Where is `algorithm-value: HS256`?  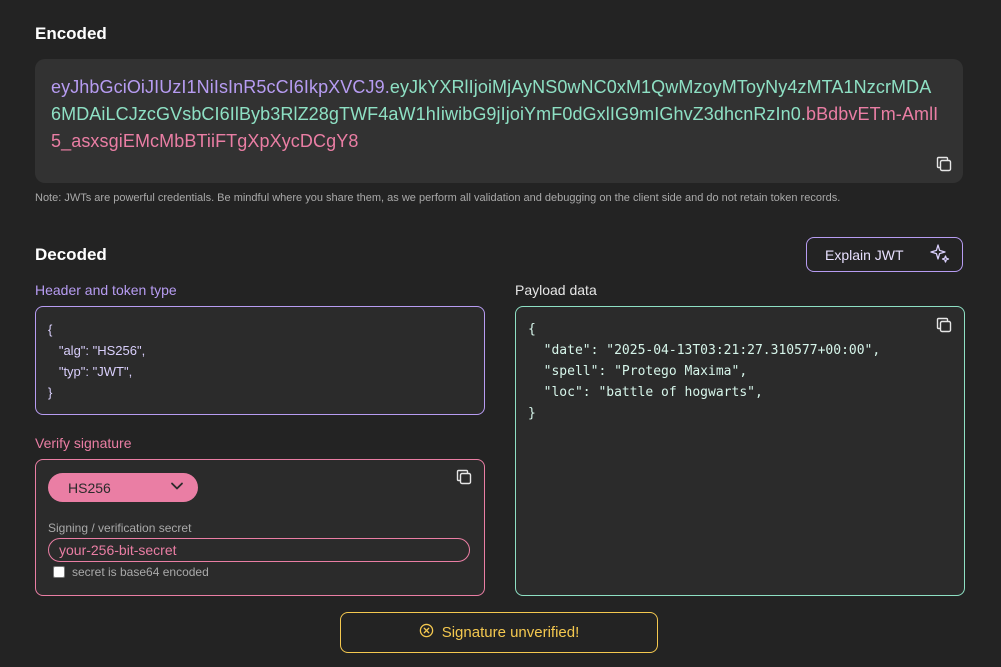 algorithm-value: HS256 is located at coordinates (89, 487).